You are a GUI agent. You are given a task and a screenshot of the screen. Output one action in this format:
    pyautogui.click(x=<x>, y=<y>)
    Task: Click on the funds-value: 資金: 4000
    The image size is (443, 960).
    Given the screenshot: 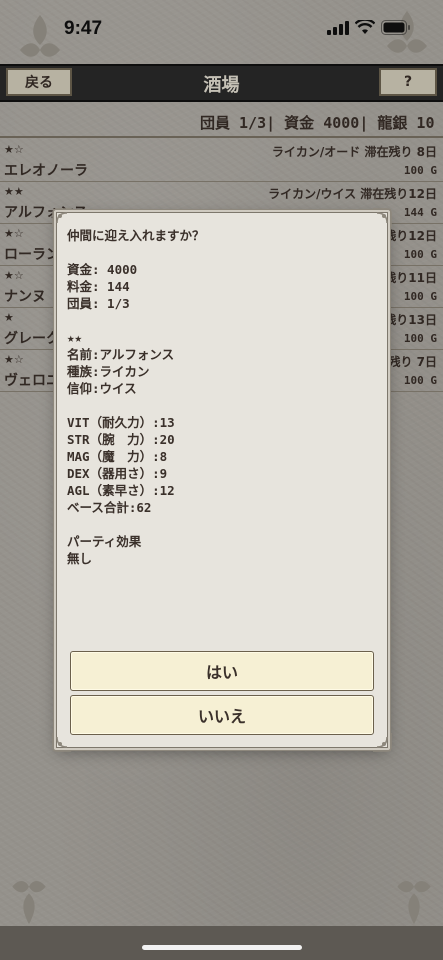 What is the action you would take?
    pyautogui.click(x=102, y=269)
    